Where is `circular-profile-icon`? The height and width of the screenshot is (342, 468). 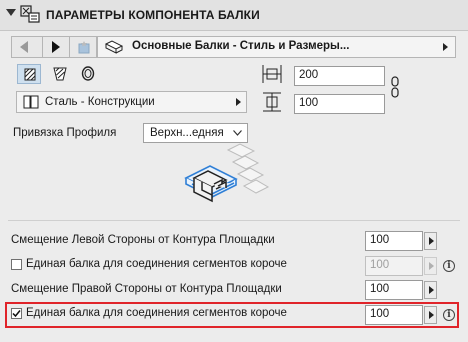 circular-profile-icon is located at coordinates (88, 73).